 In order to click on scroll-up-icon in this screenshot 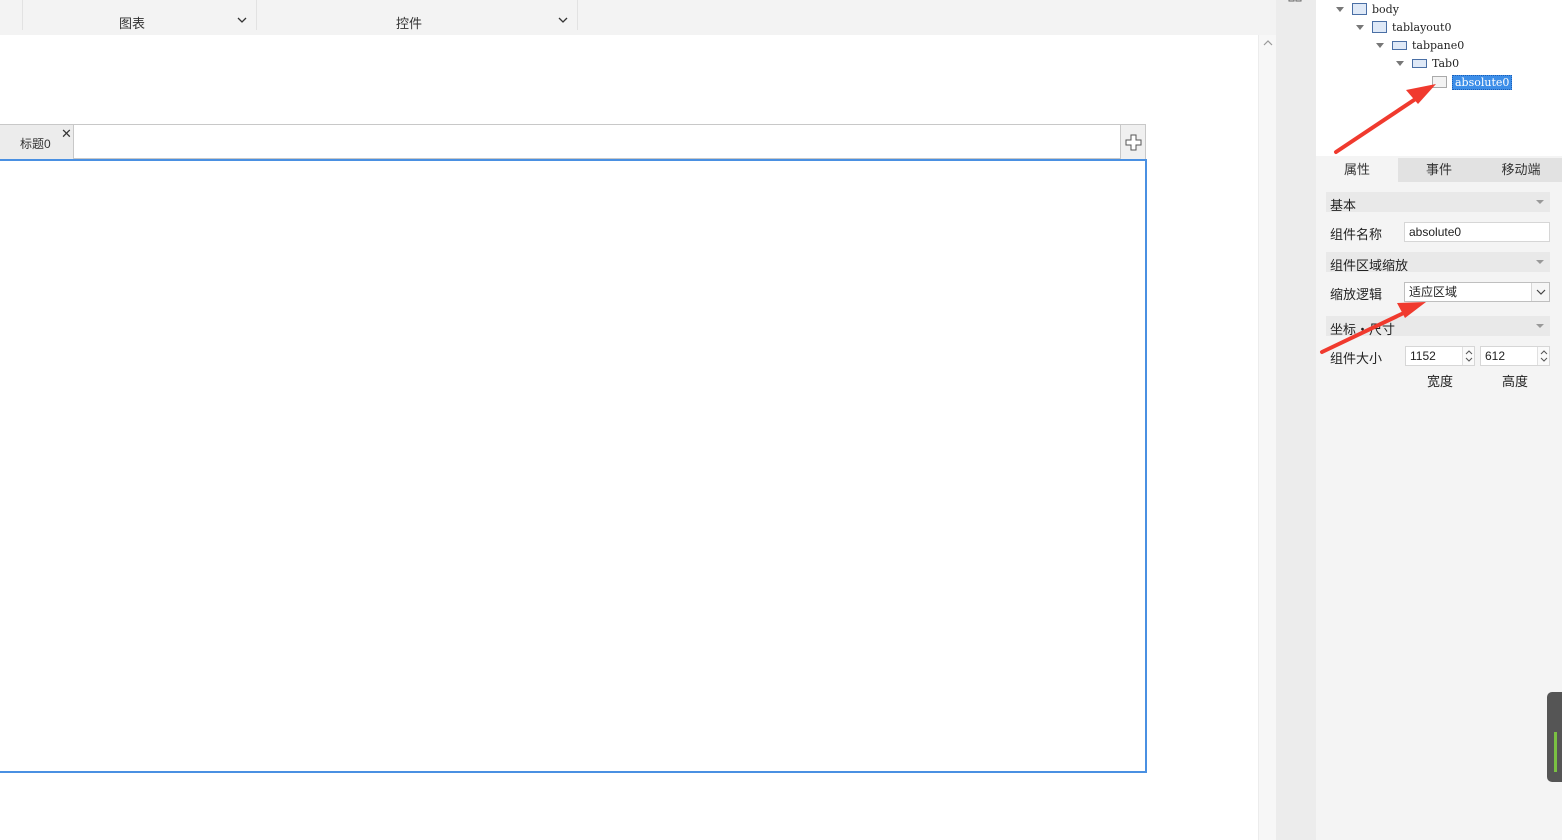, I will do `click(1268, 43)`.